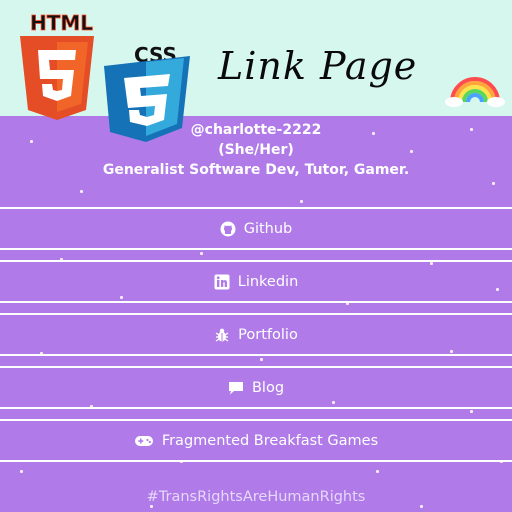 This screenshot has height=512, width=512. I want to click on link-portfolio: Portfolio, so click(256, 334).